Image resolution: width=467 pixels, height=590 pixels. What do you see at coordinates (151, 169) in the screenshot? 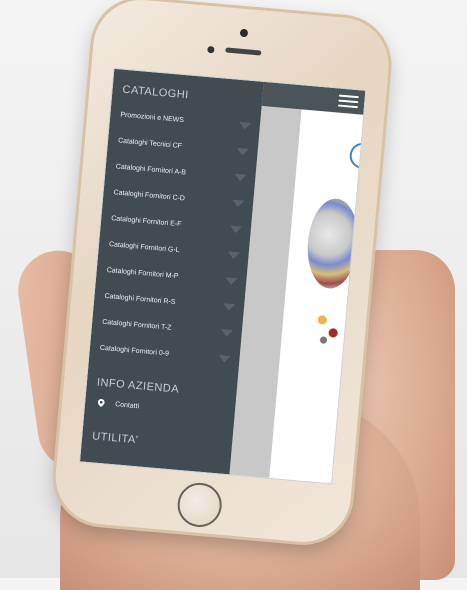
I see `menu-item-label: Cataloghi Fornitori A-B` at bounding box center [151, 169].